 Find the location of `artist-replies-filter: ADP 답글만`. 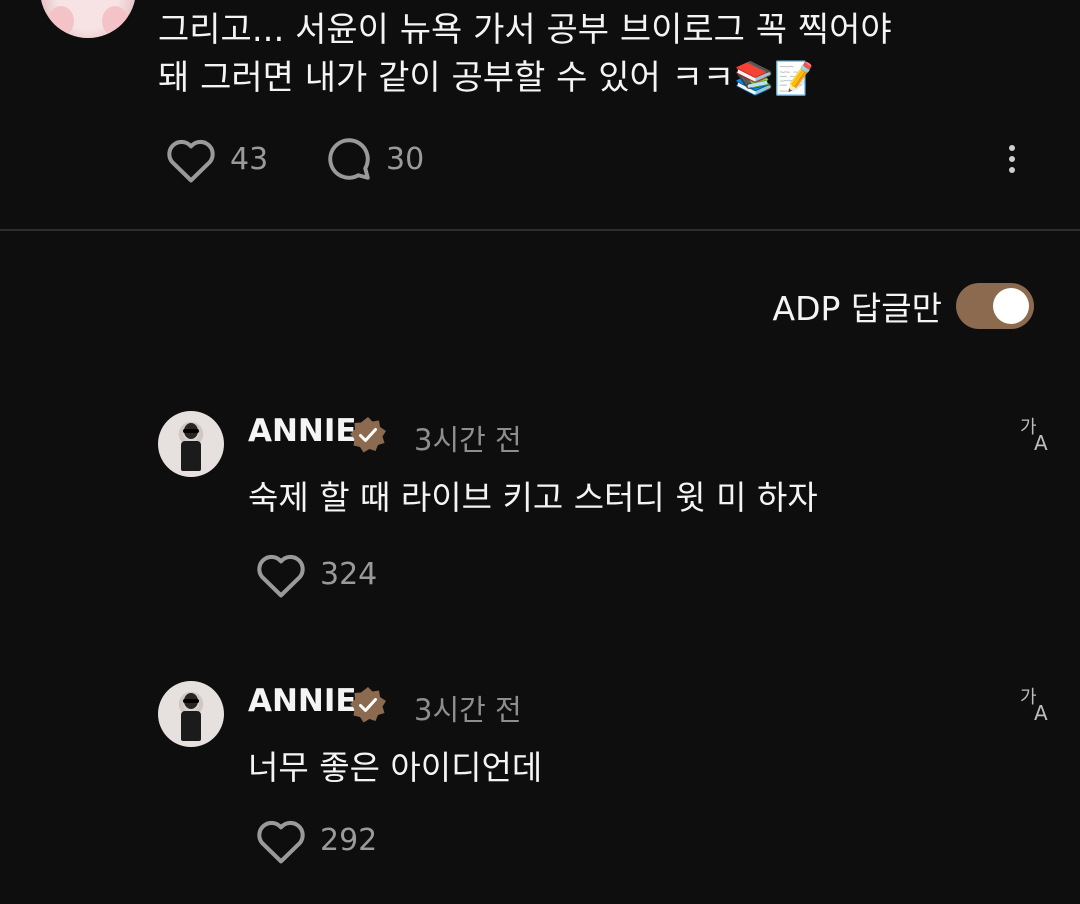

artist-replies-filter: ADP 답글만 is located at coordinates (903, 306).